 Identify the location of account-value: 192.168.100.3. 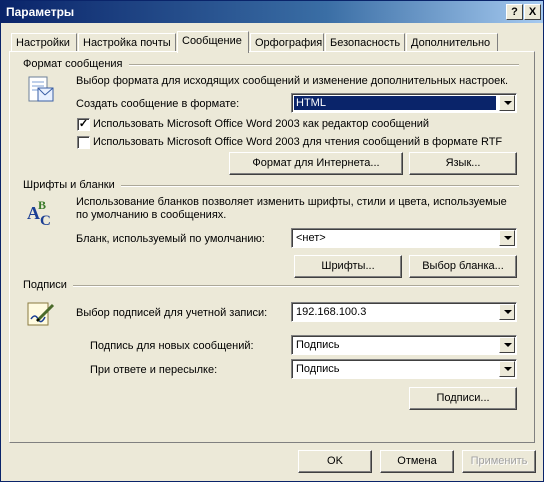
(331, 312).